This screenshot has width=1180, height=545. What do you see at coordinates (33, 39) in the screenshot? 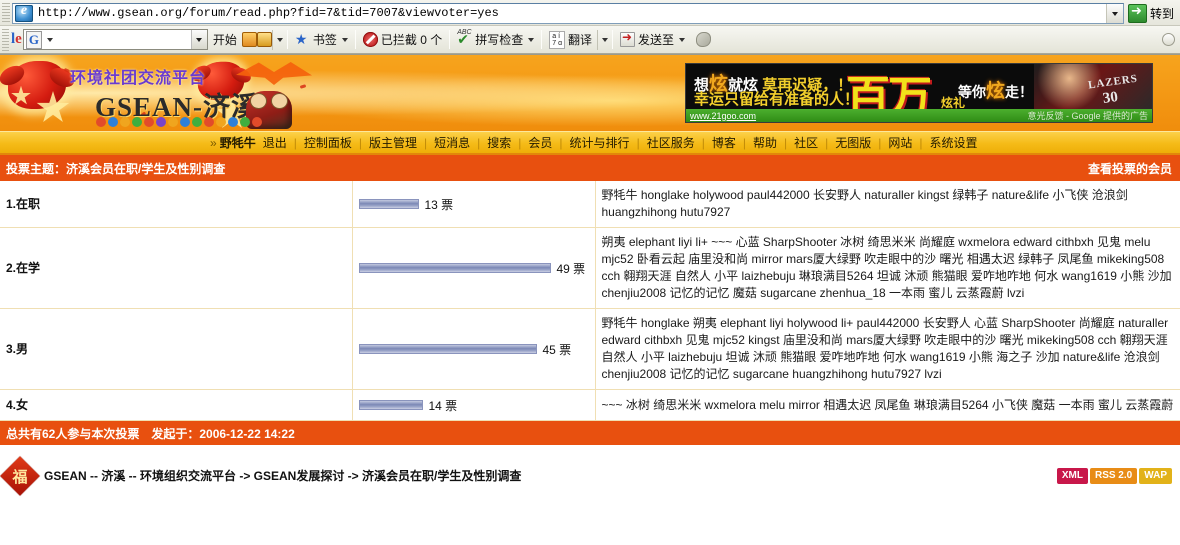
I see `google-g-icon: G` at bounding box center [33, 39].